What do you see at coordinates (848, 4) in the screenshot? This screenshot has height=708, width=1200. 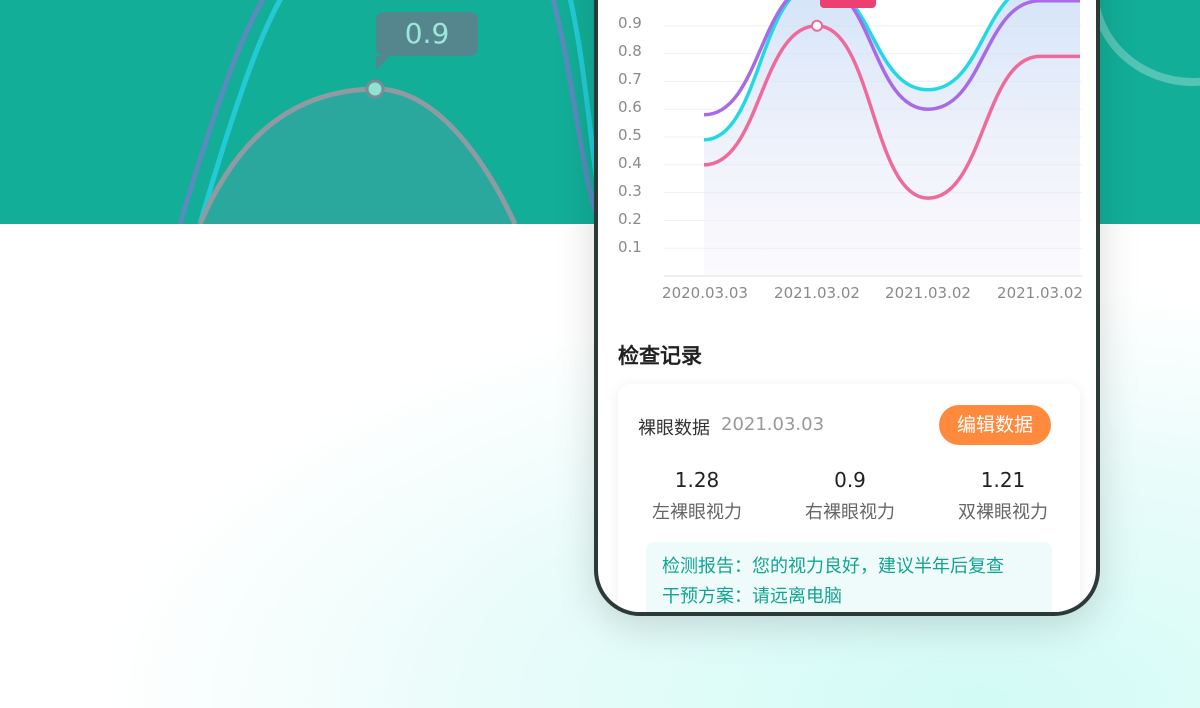 I see `chart-tooltip: 0.9` at bounding box center [848, 4].